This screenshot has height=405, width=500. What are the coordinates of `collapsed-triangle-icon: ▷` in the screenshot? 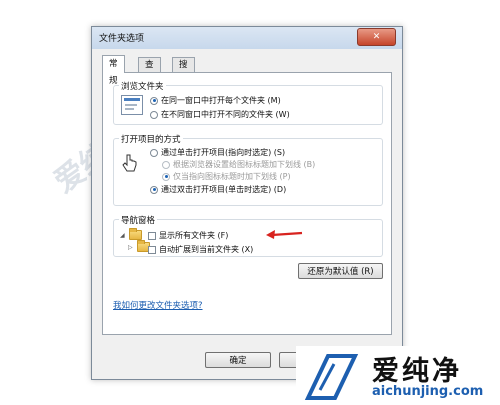 It's located at (130, 247).